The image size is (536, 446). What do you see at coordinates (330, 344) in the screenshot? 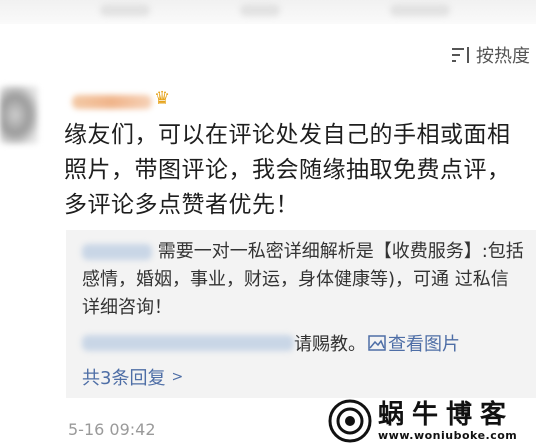
I see `reply-text: 请赐教。` at bounding box center [330, 344].